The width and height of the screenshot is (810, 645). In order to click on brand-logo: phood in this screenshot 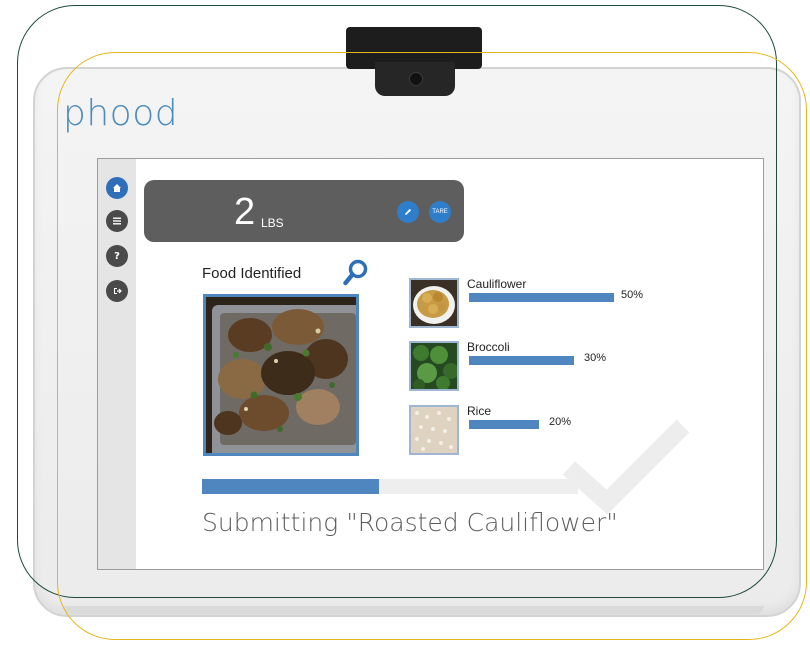, I will do `click(121, 113)`.